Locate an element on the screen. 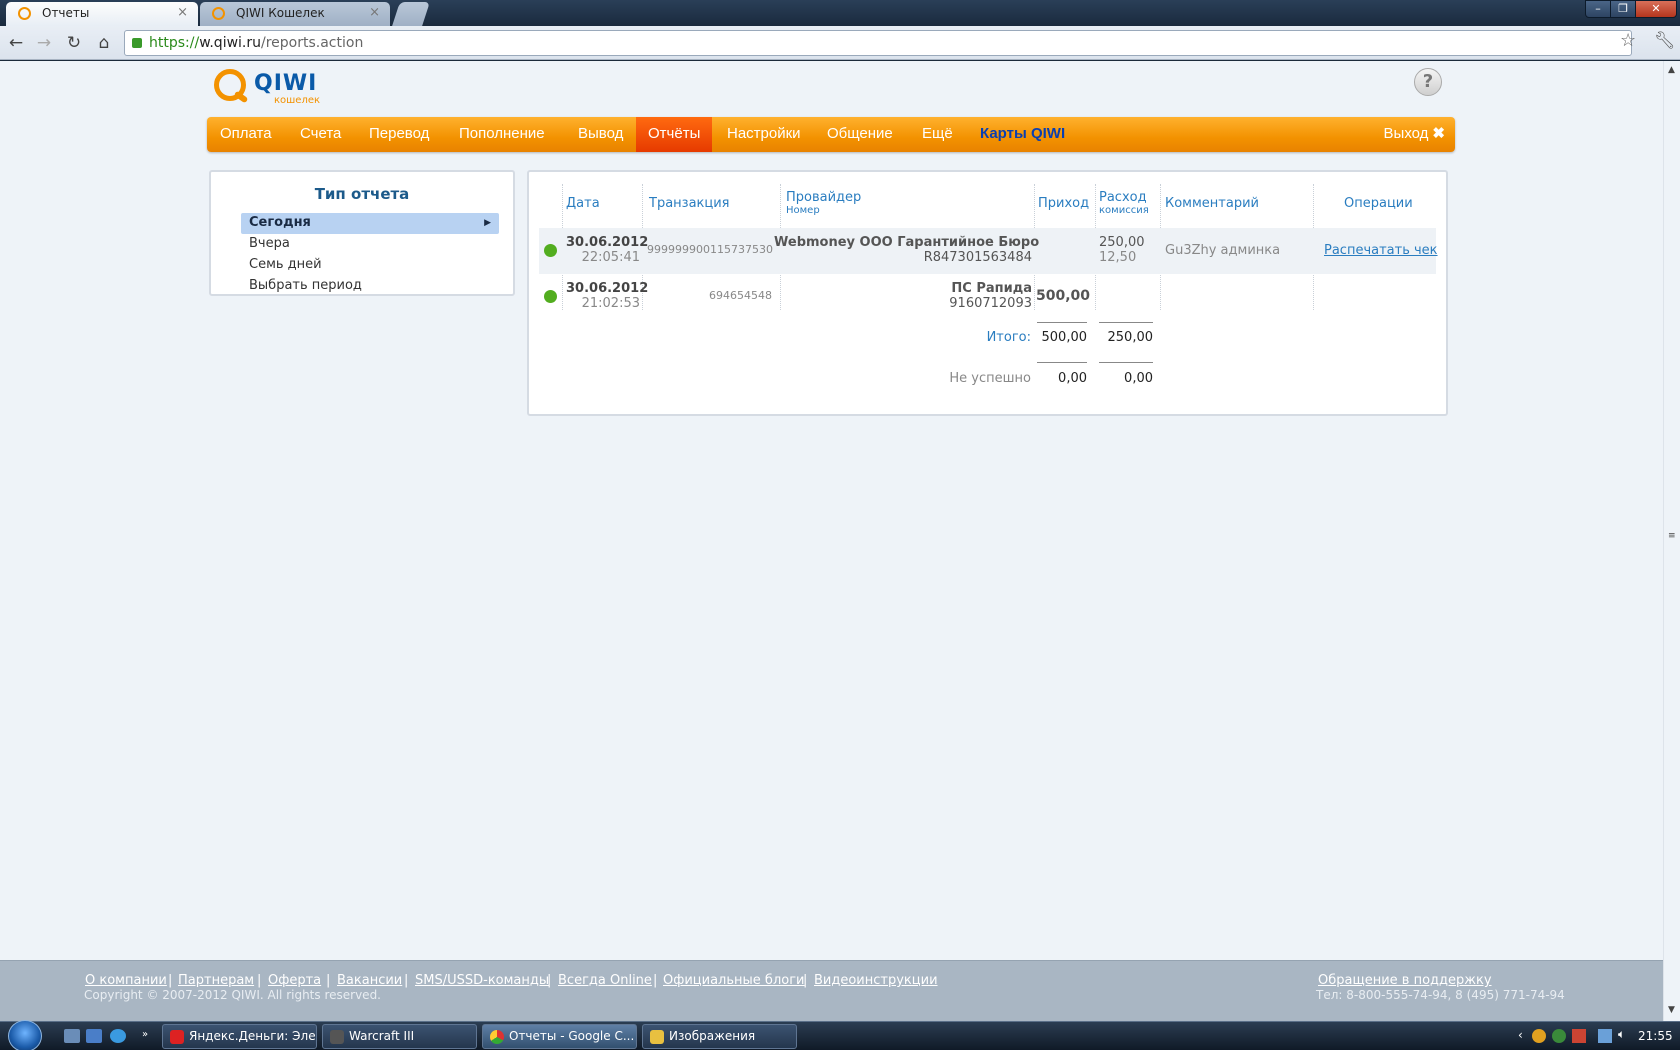 This screenshot has height=1050, width=1680. logo-subtext: кошелек is located at coordinates (297, 100).